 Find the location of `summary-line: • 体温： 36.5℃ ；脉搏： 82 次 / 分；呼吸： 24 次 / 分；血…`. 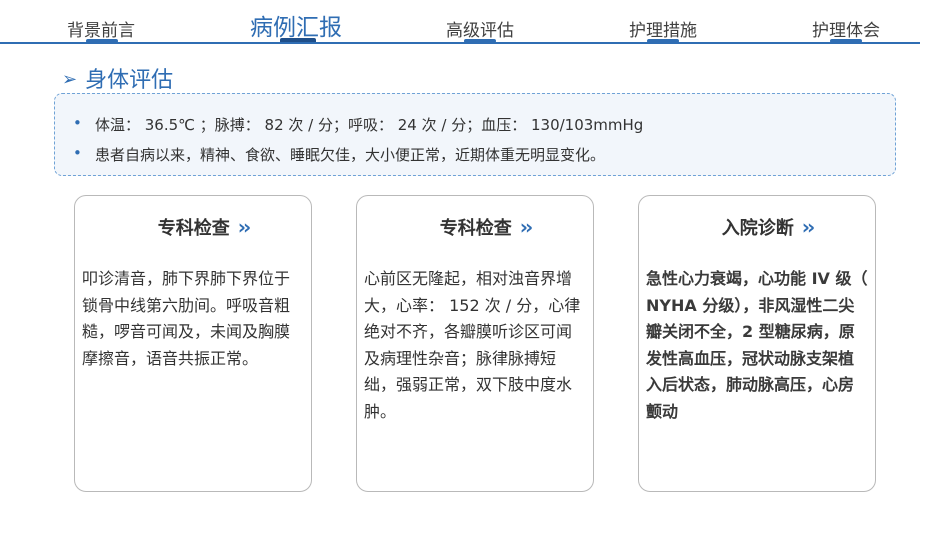

summary-line: • 体温： 36.5℃ ；脉搏： 82 次 / 分；呼吸： 24 次 / 分；血… is located at coordinates (358, 124).